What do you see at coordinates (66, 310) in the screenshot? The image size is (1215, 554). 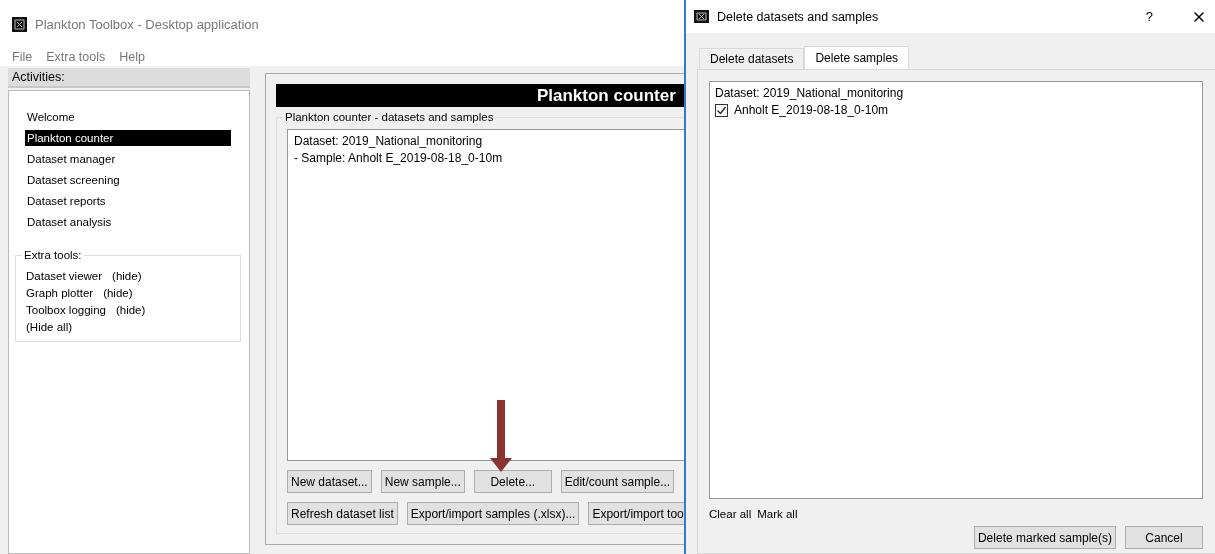 I see `tool-link: Toolbox logging` at bounding box center [66, 310].